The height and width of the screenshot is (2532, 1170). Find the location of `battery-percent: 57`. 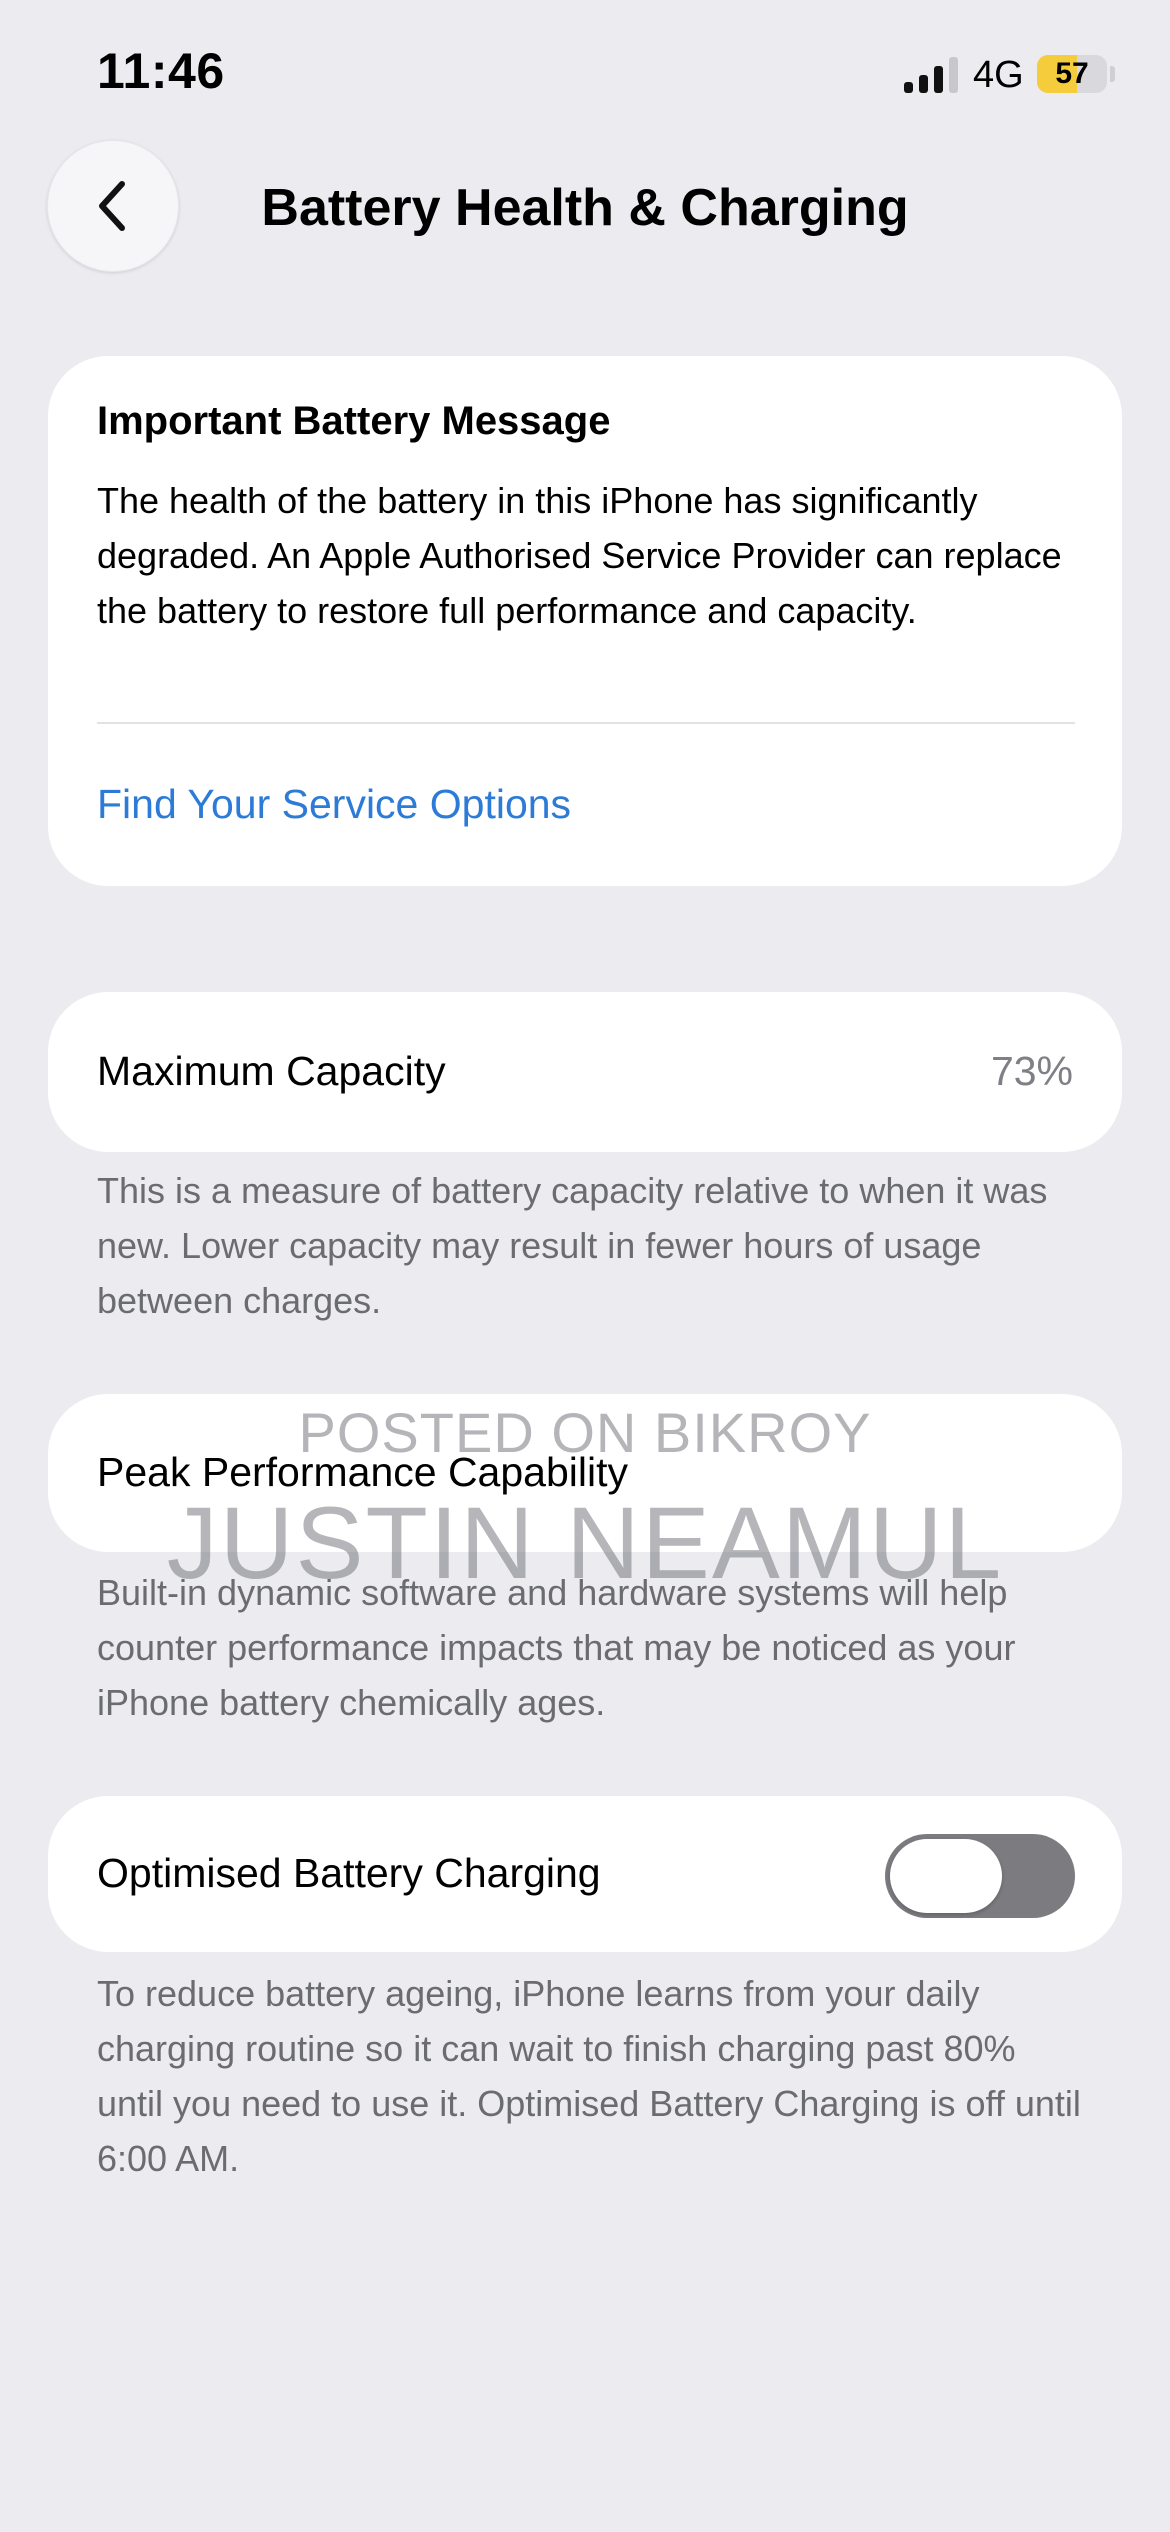

battery-percent: 57 is located at coordinates (1072, 73).